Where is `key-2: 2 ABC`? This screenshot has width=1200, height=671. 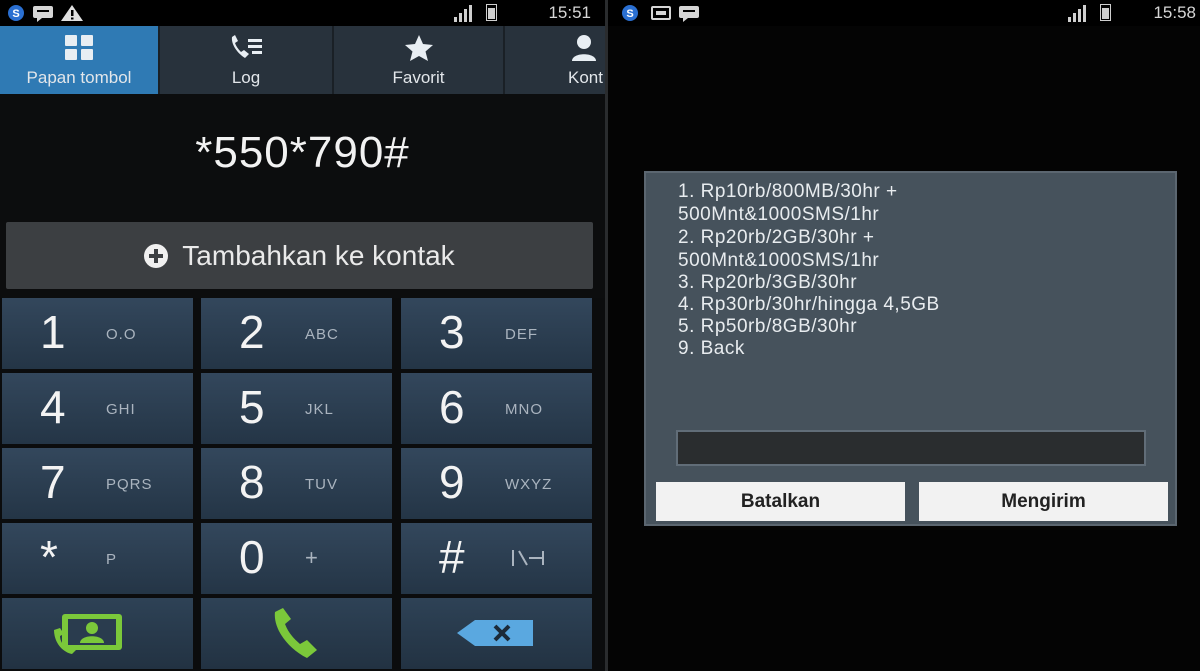
key-2: 2 ABC is located at coordinates (296, 333).